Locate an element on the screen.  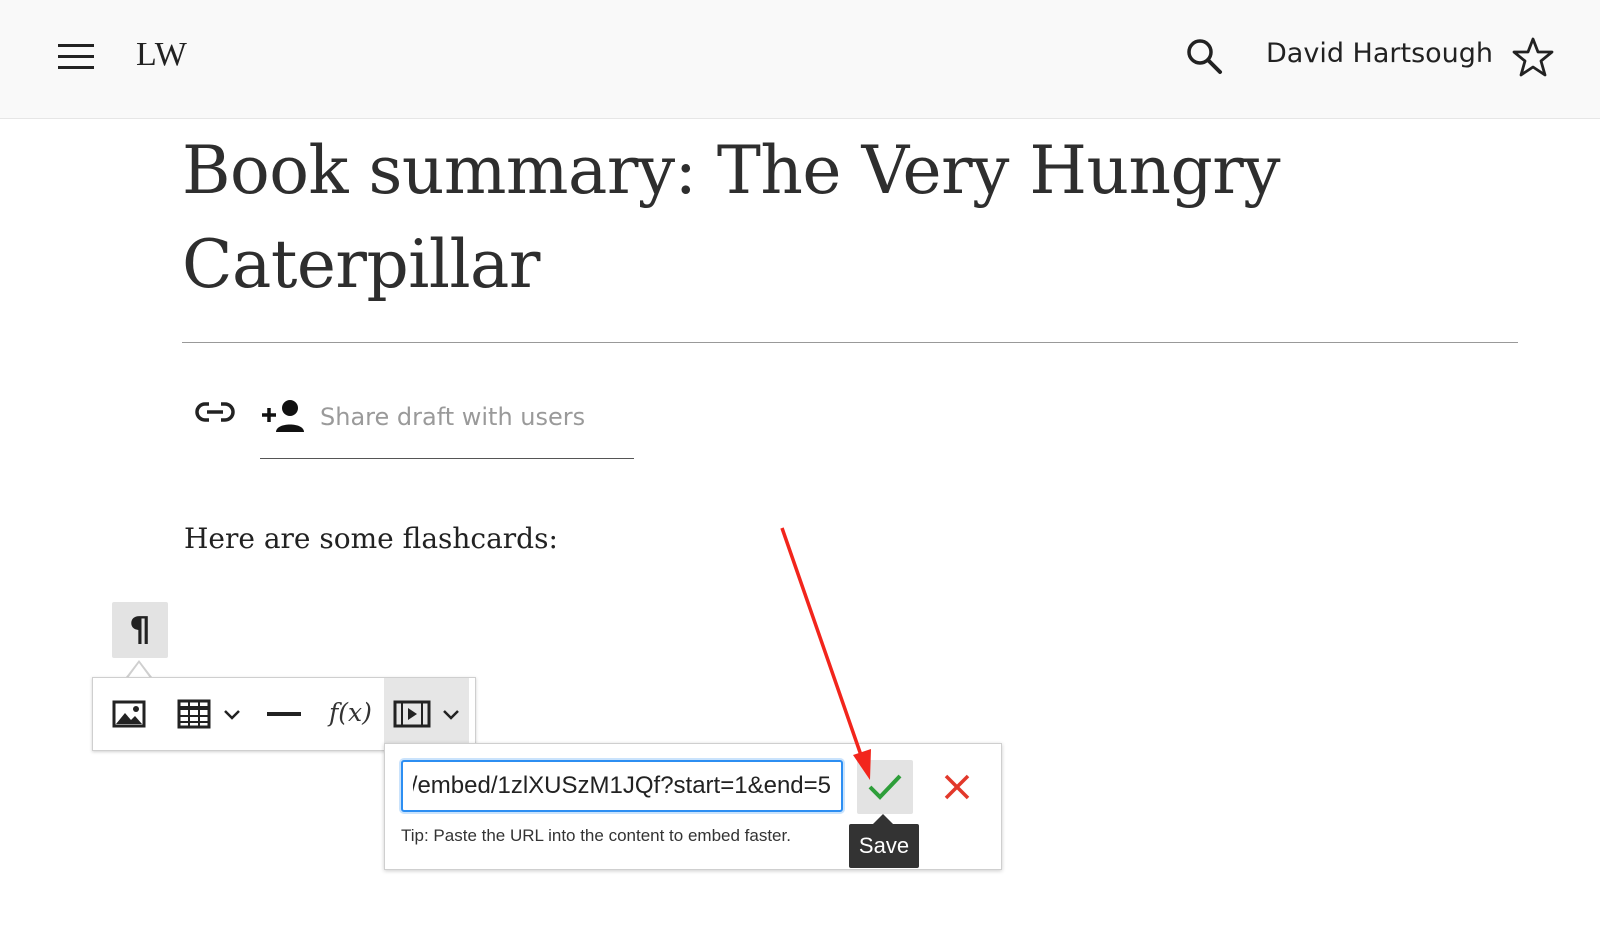
insert-table-button is located at coordinates (208, 714).